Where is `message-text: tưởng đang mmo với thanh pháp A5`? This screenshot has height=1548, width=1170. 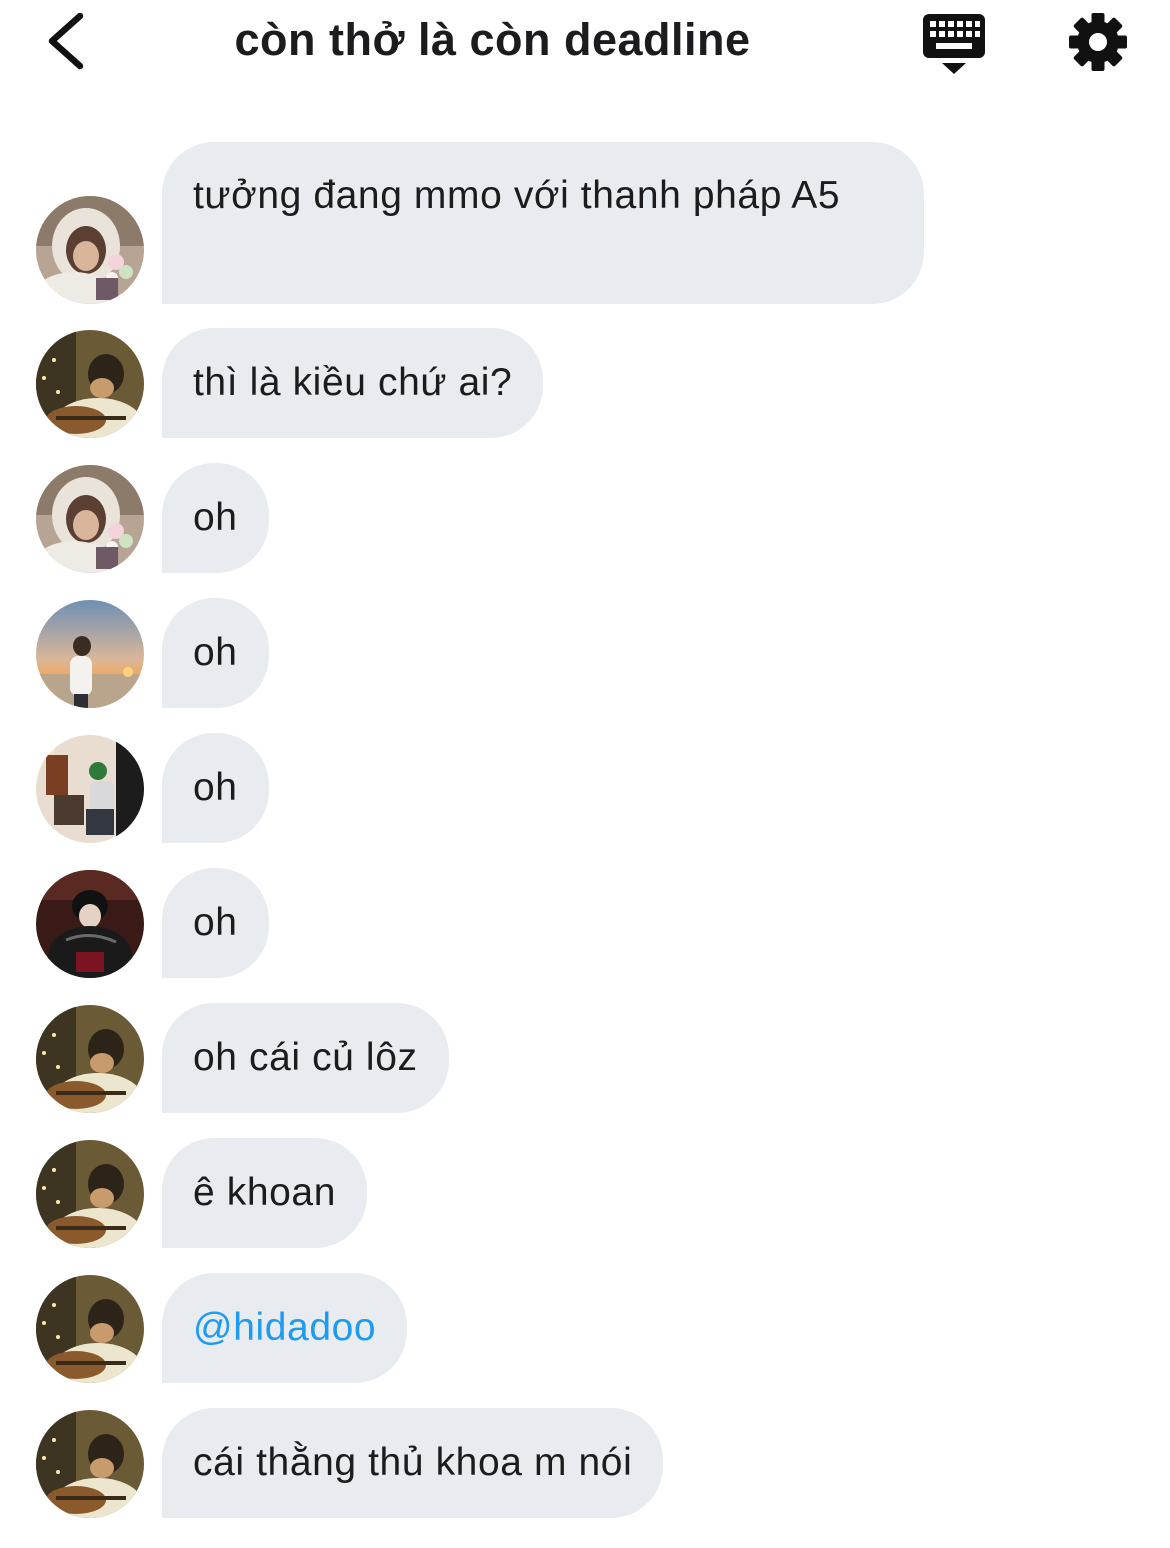
message-text: tưởng đang mmo với thanh pháp A5 is located at coordinates (517, 195).